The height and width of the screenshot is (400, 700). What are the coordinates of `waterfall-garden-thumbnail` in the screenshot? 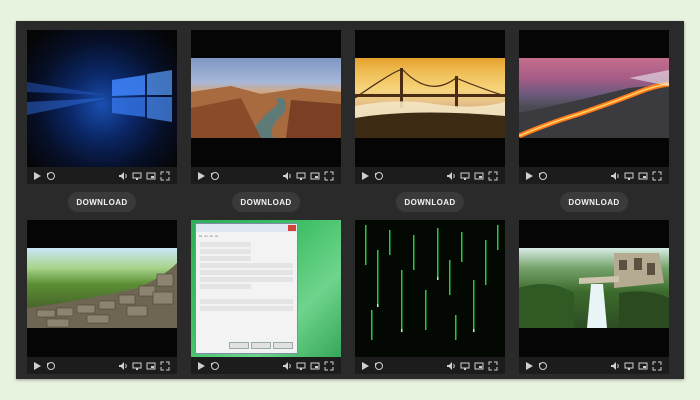 It's located at (594, 288).